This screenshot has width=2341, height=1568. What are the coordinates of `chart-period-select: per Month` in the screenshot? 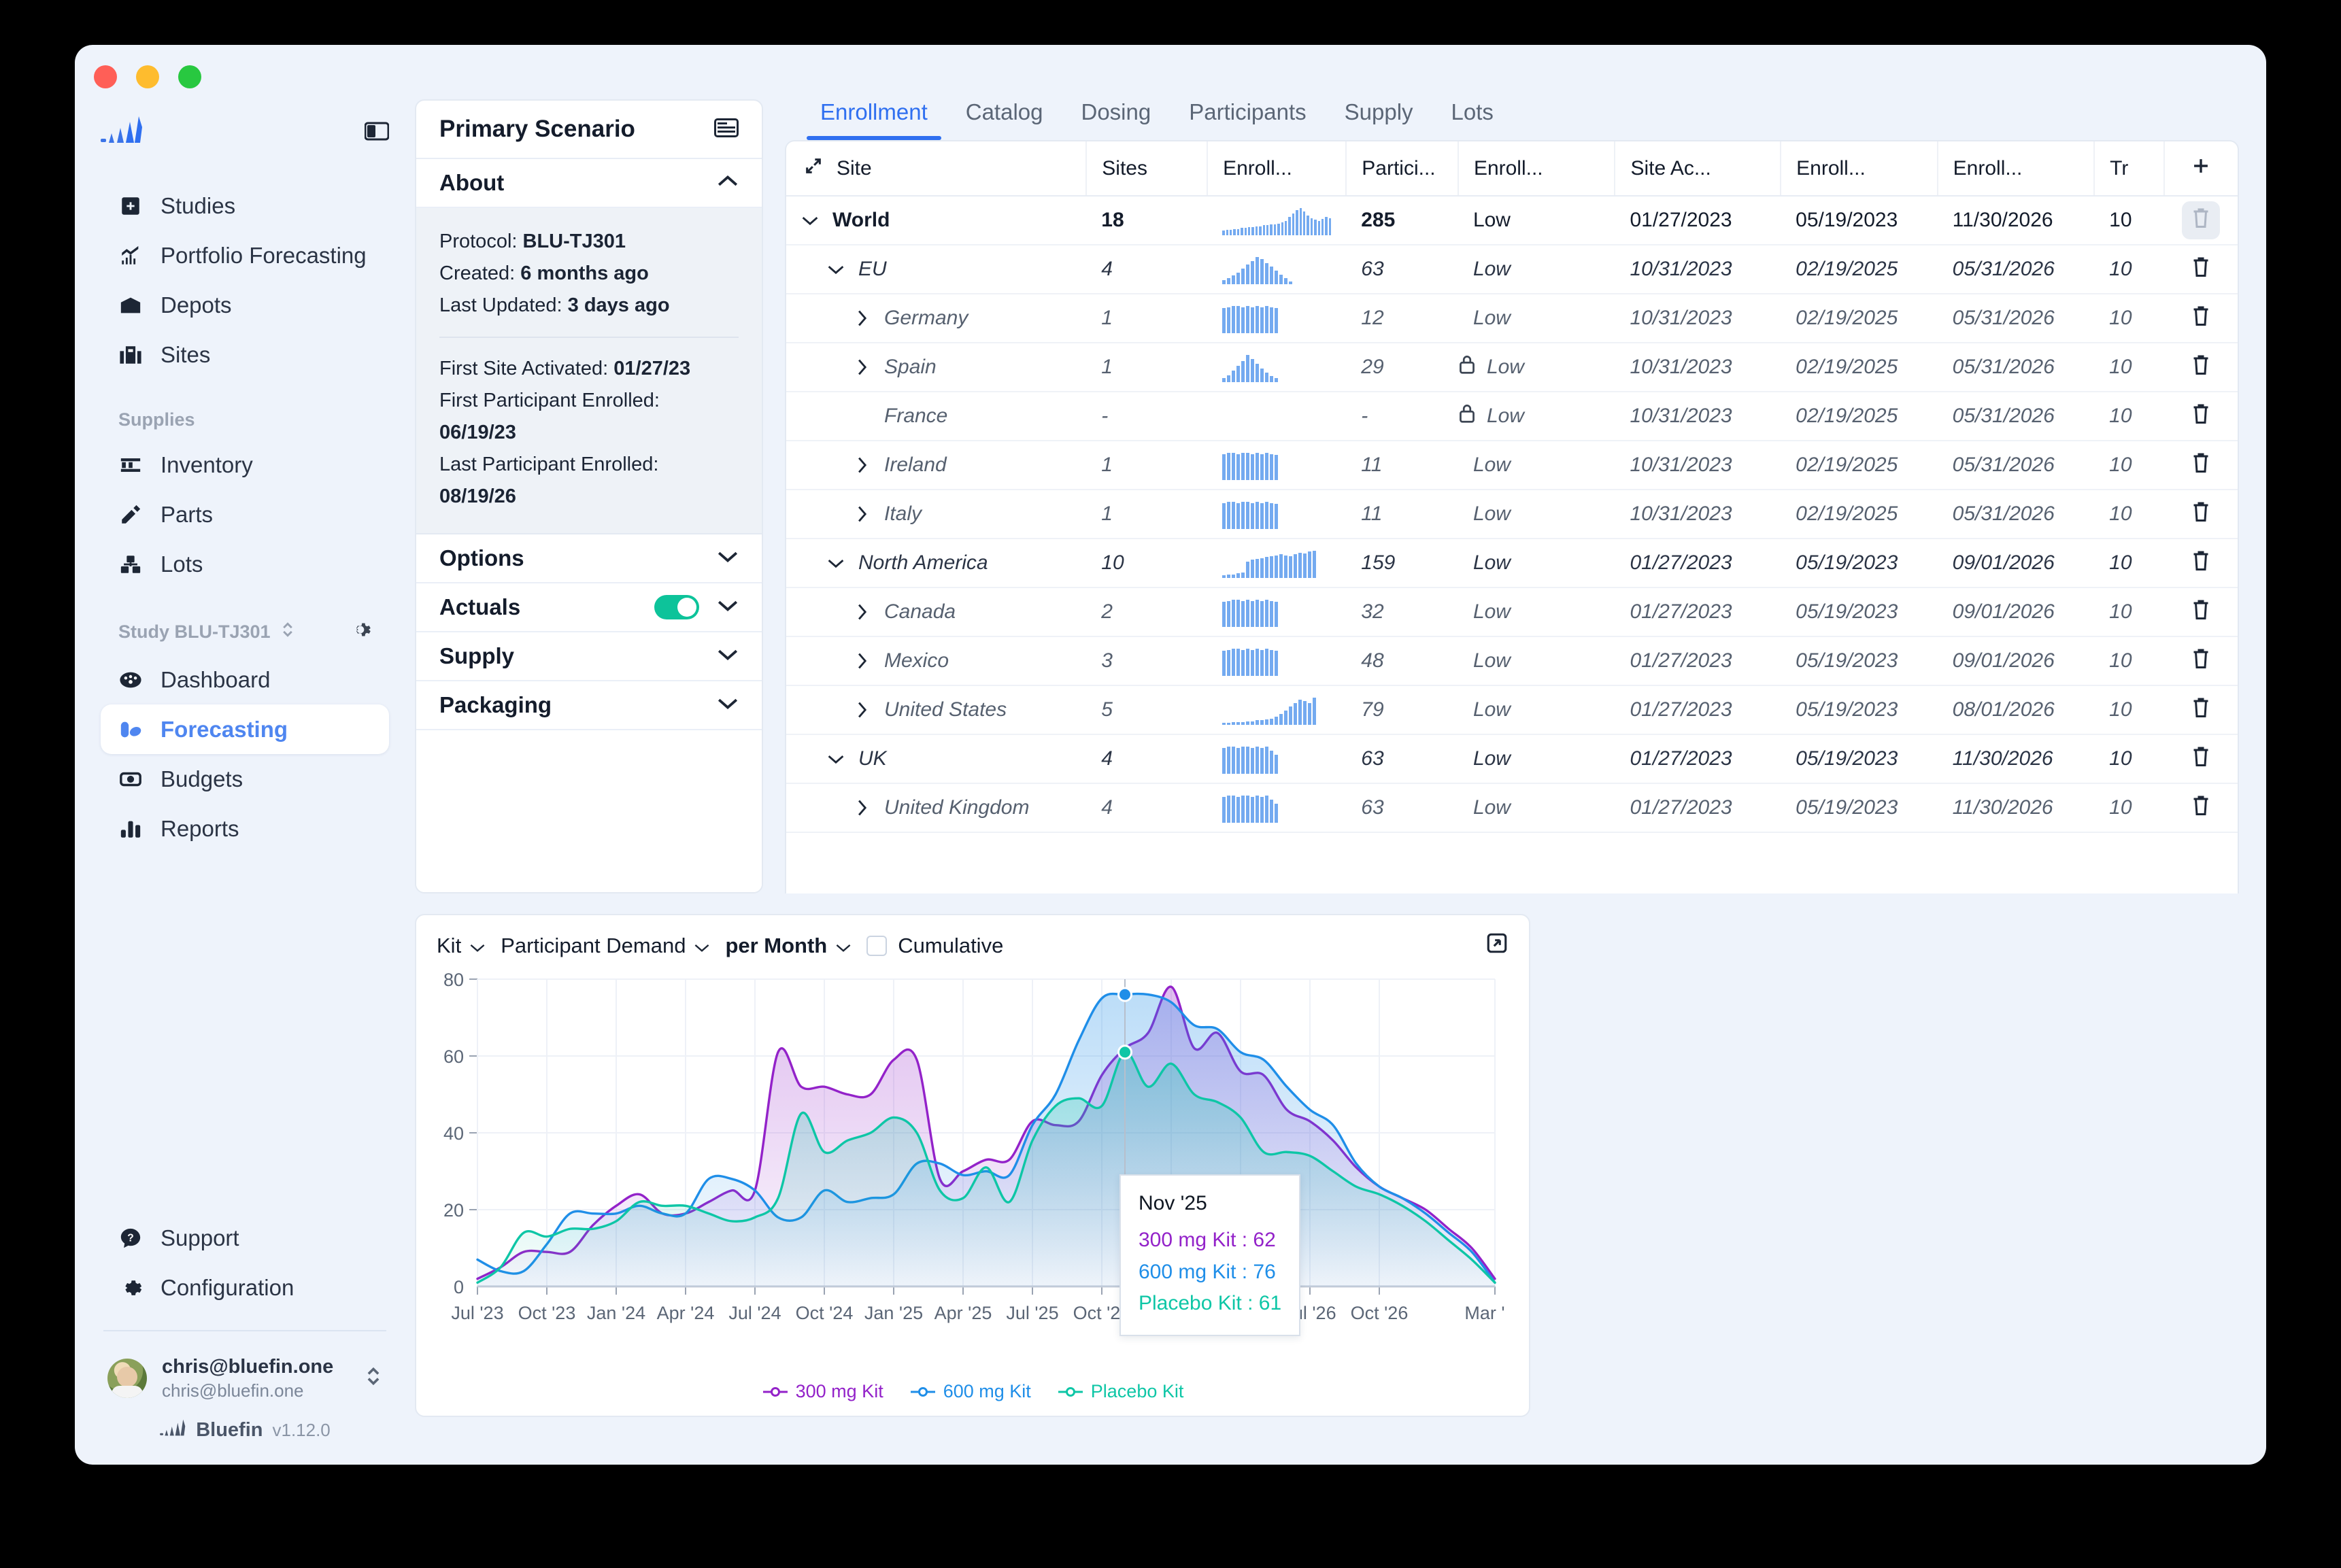 It's located at (788, 946).